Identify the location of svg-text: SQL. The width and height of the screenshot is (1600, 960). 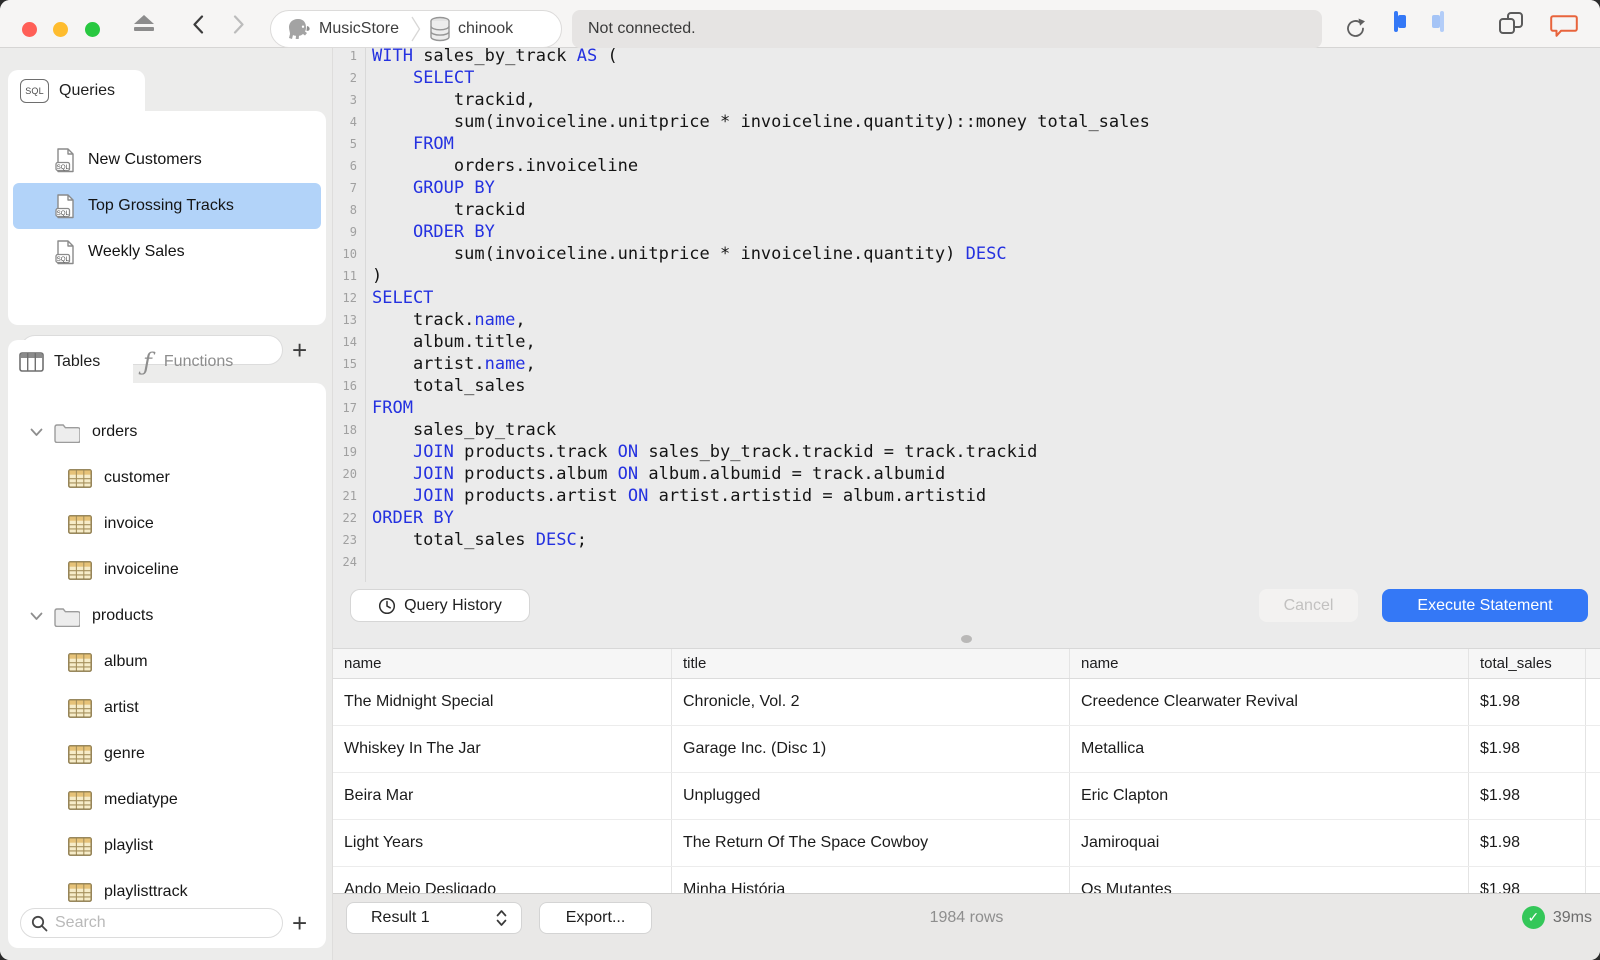
(63, 258).